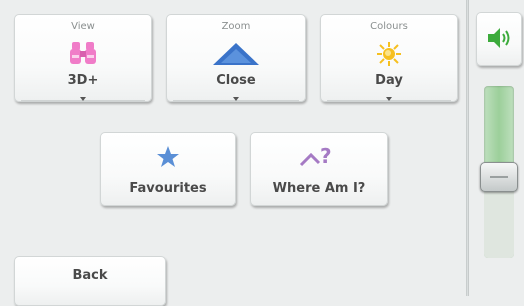 This screenshot has height=306, width=524. I want to click on where-am-i-icon: ?, so click(319, 156).